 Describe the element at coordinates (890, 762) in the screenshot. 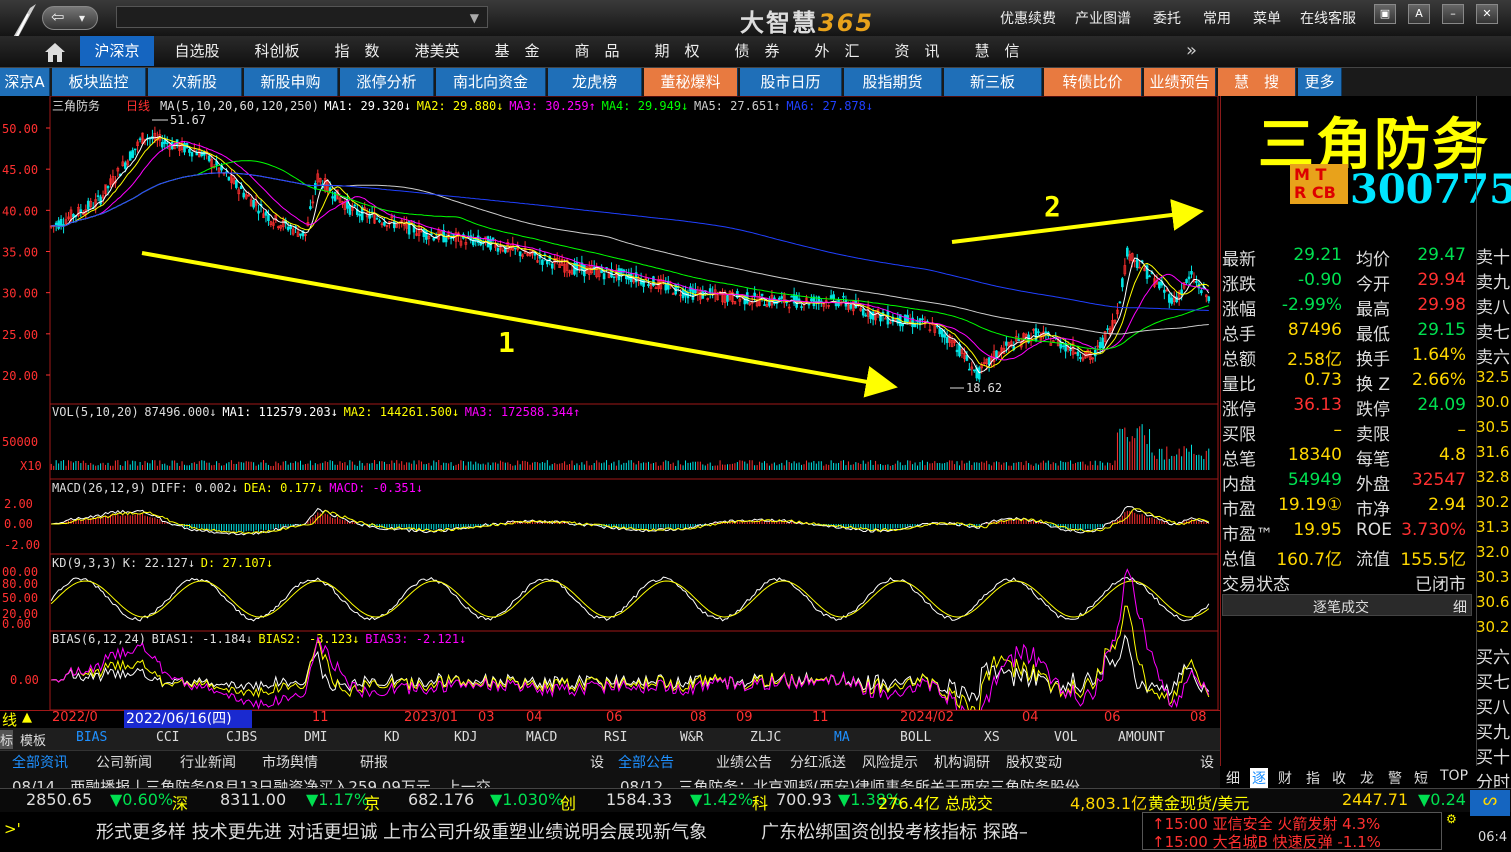

I see `announcement-tab-3: 风险提示` at that location.